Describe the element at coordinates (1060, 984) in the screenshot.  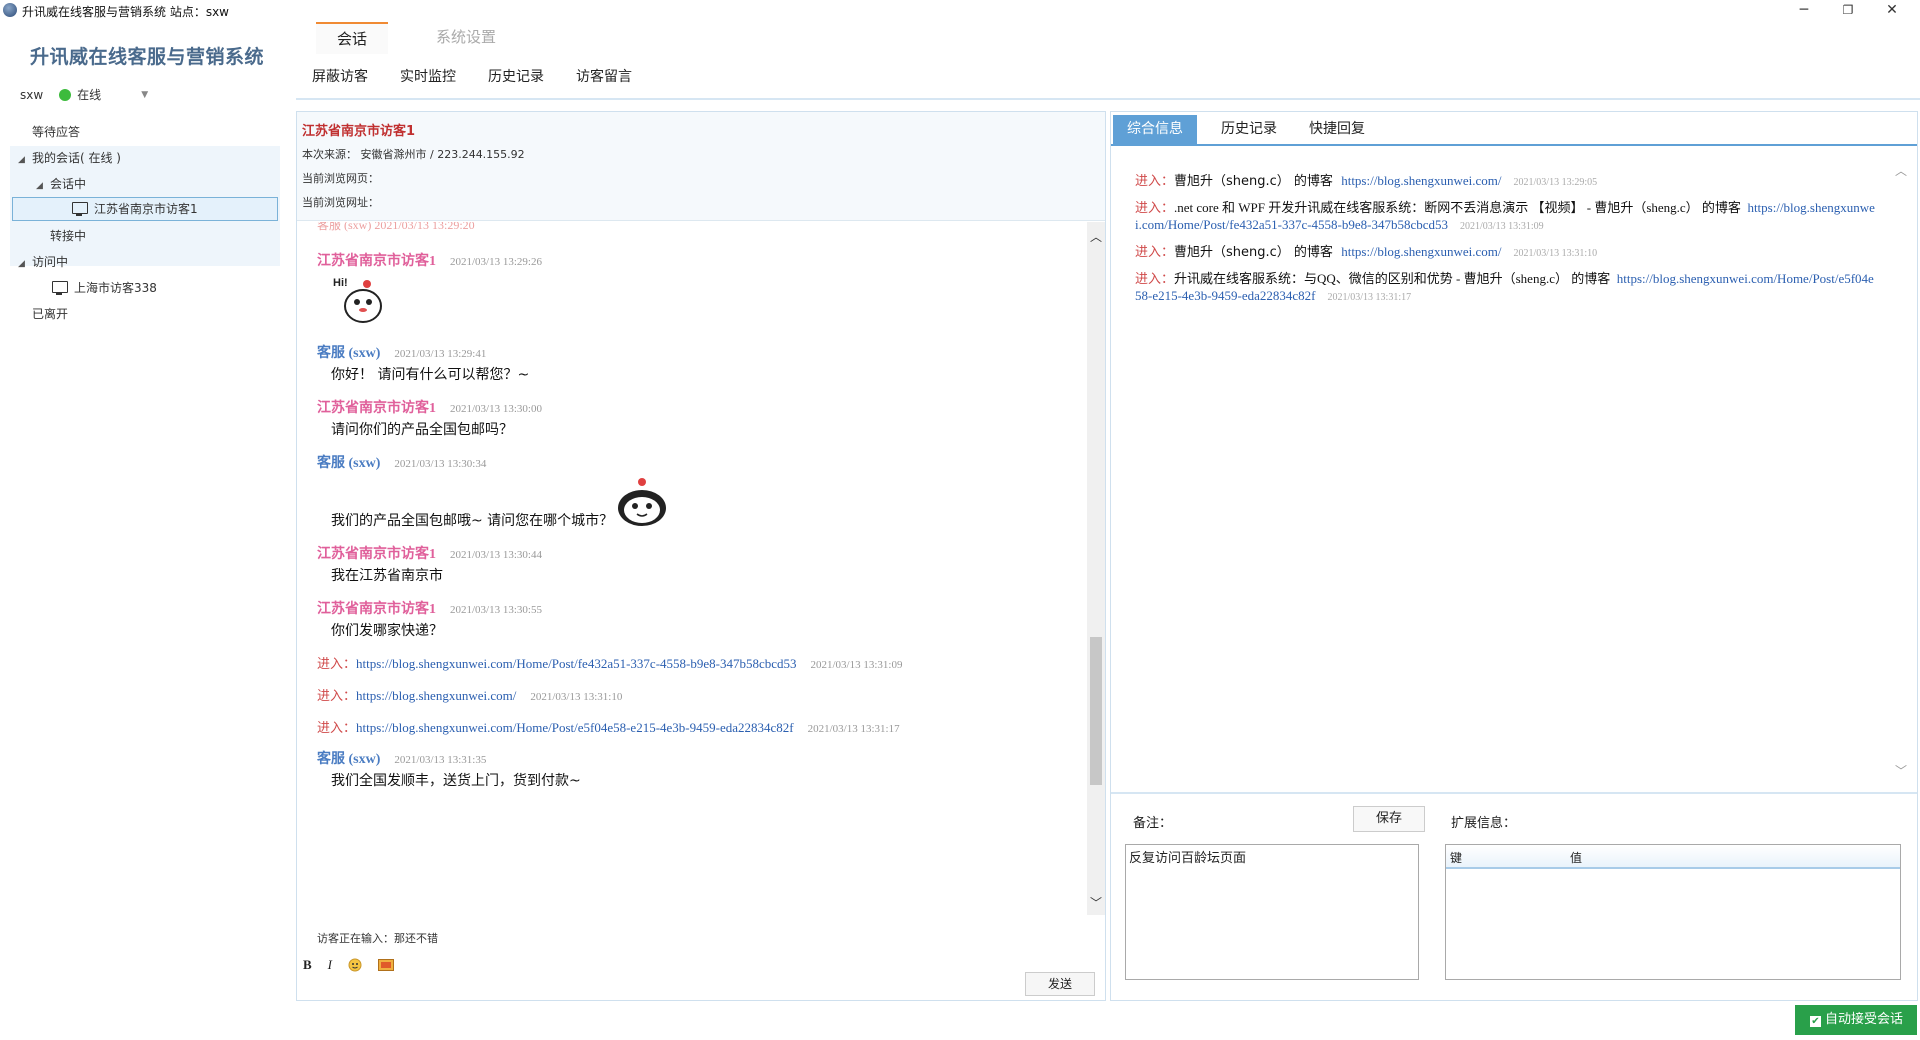
I see `send-button: 发送` at that location.